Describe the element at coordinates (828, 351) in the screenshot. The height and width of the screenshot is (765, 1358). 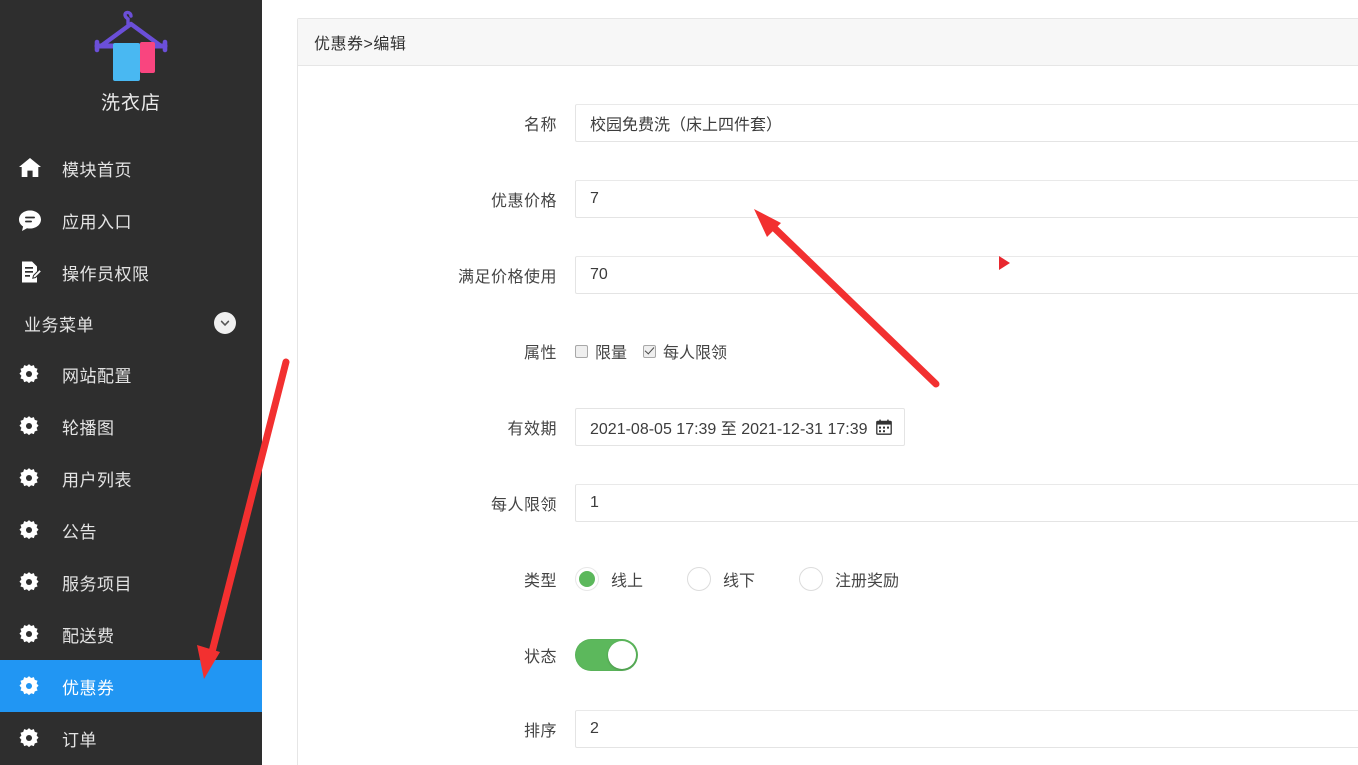
I see `form-row-attributes: 属性 限量 每人限领` at that location.